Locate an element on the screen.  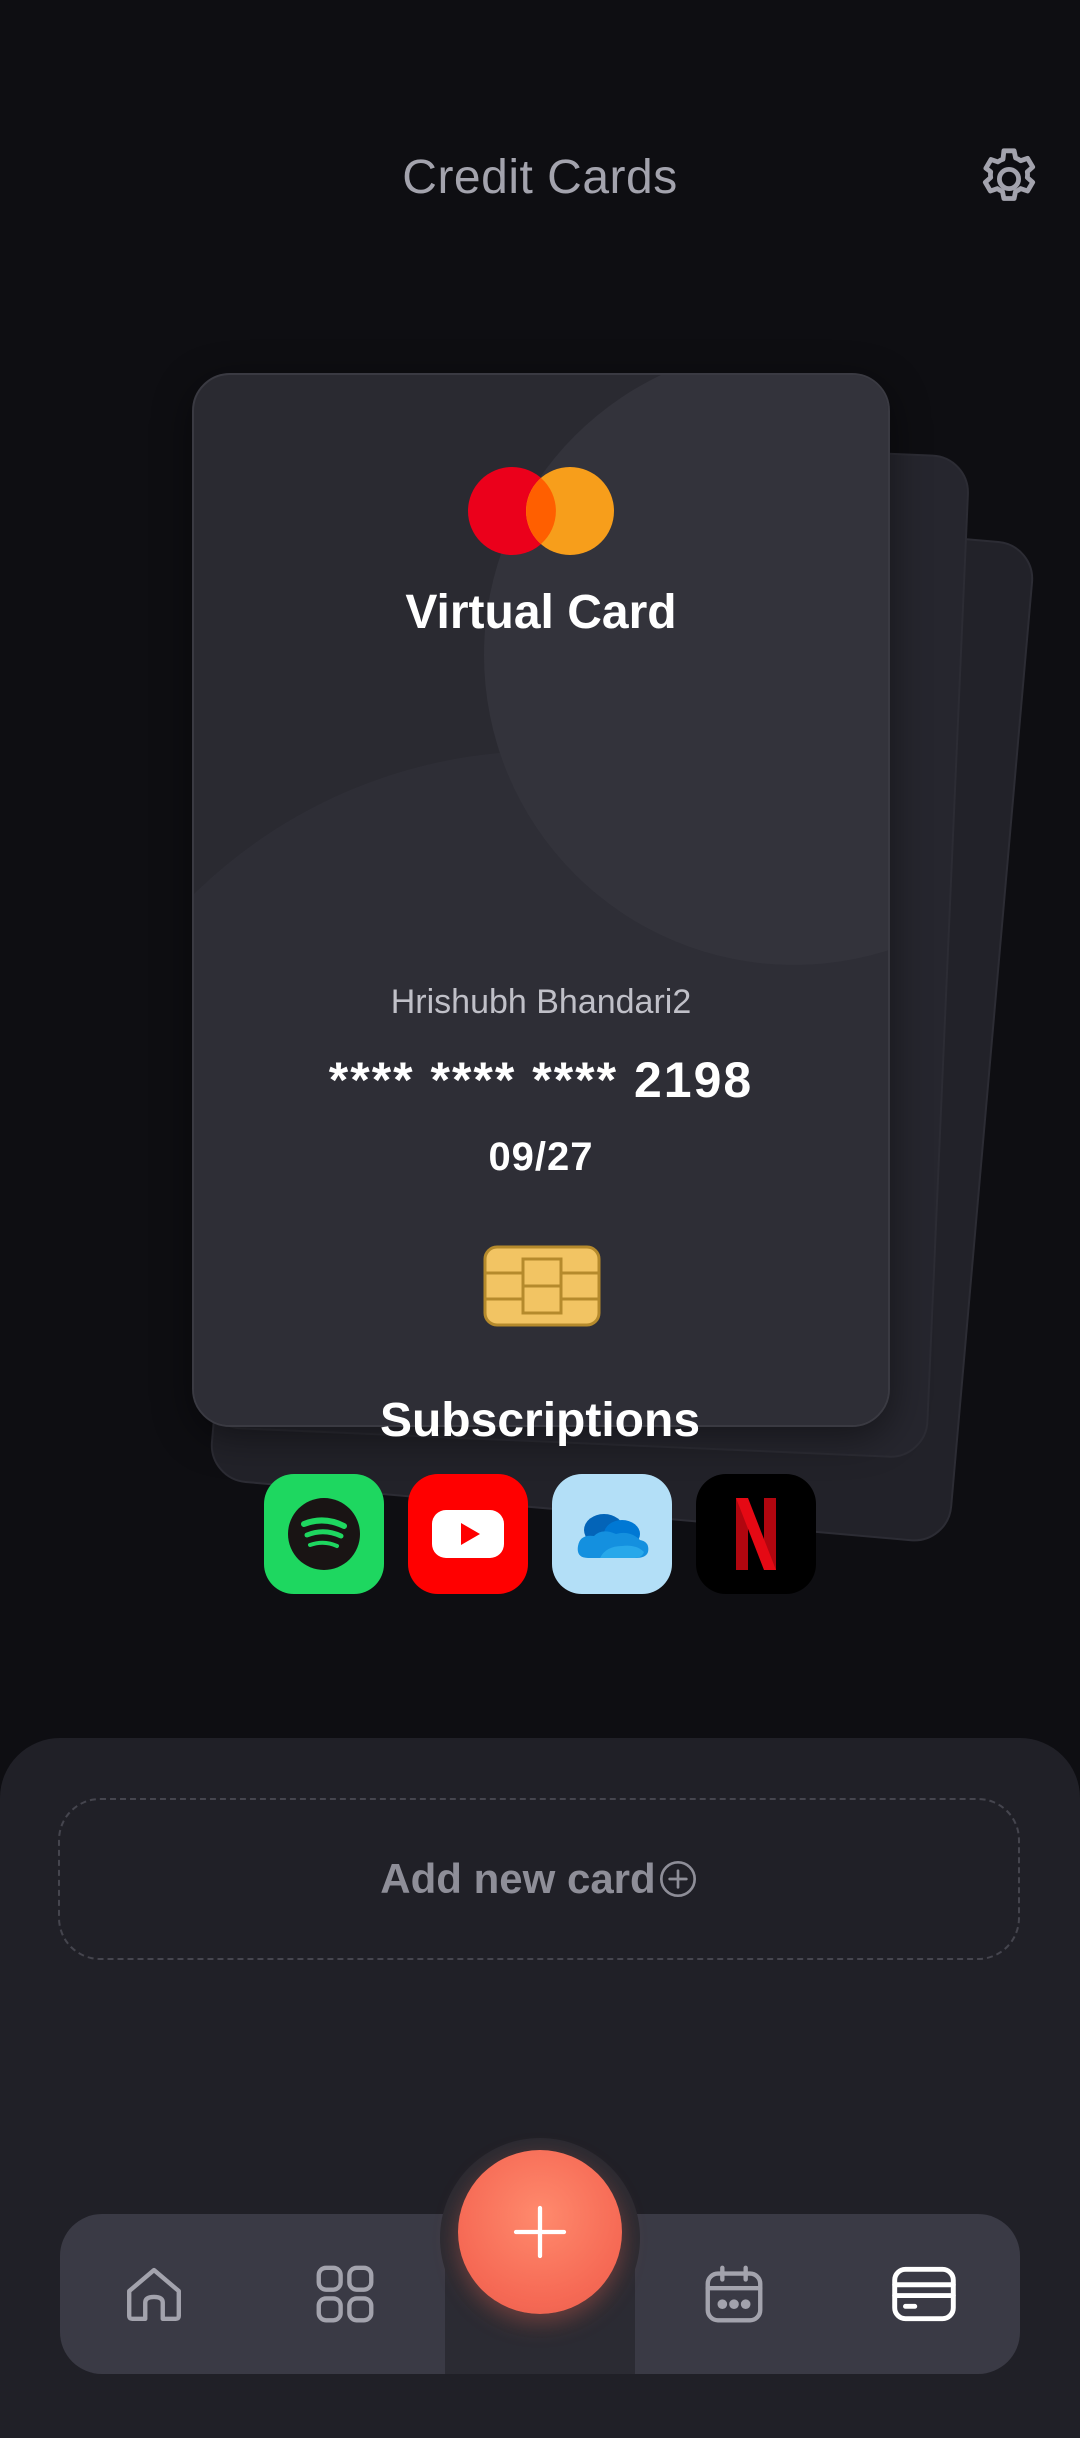
nav-calendar is located at coordinates (734, 2294).